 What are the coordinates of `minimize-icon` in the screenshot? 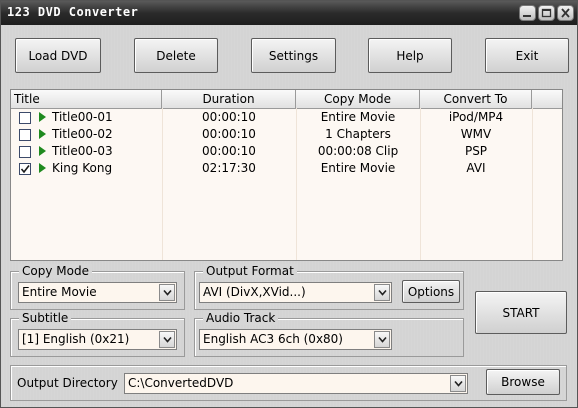 It's located at (527, 16).